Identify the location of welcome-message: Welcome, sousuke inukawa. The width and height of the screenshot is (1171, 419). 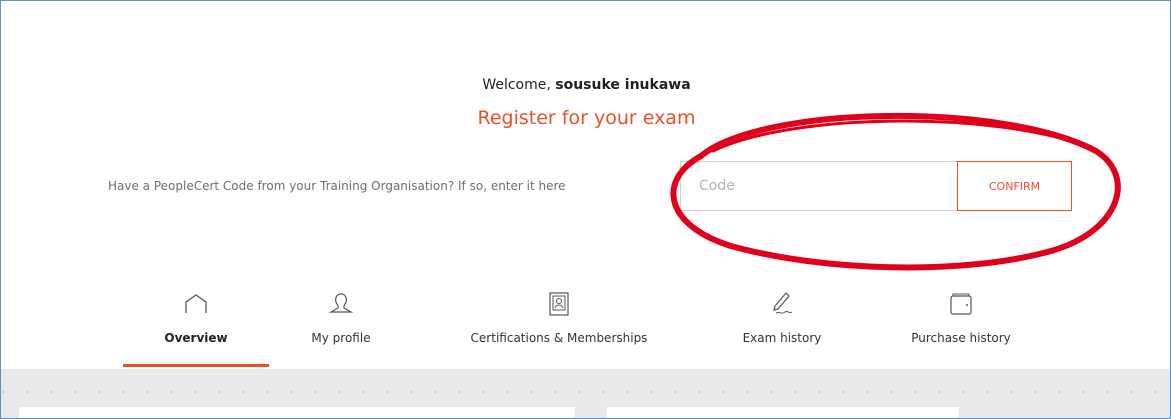
(585, 85).